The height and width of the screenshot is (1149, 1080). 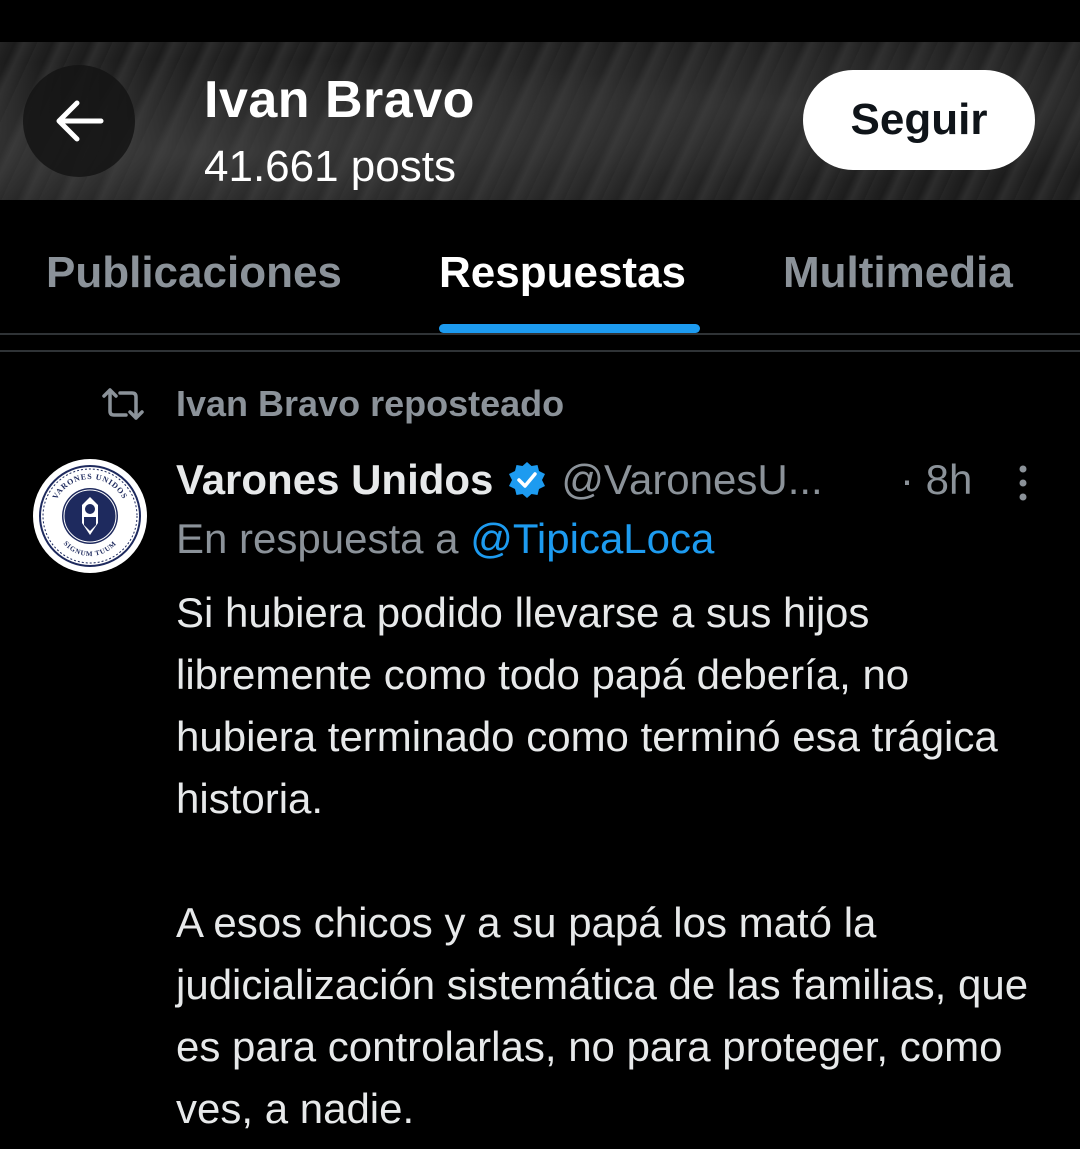 What do you see at coordinates (919, 120) in the screenshot?
I see `follow-button: Seguir` at bounding box center [919, 120].